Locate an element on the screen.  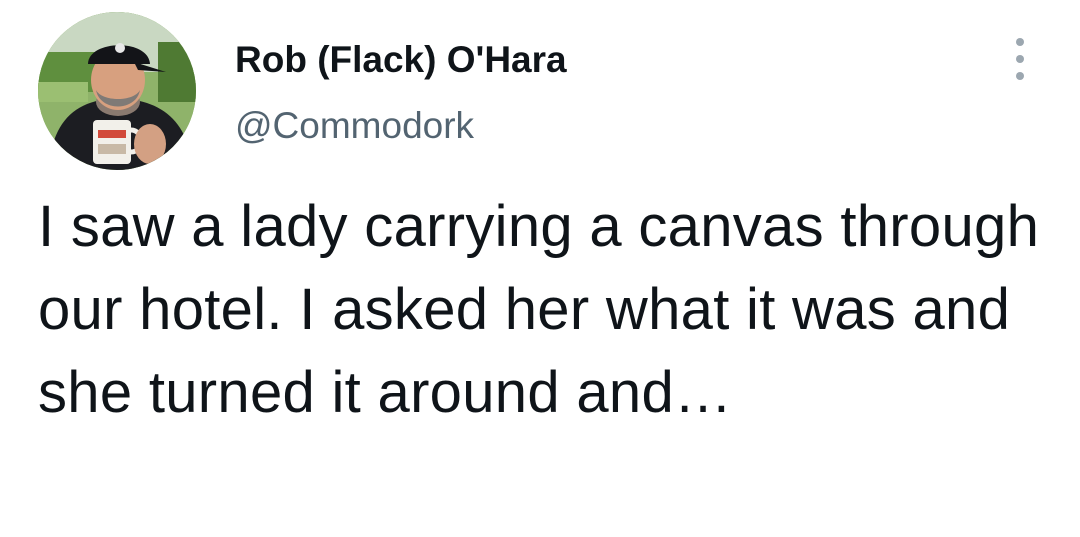
author-handle: @Commodork is located at coordinates (354, 126).